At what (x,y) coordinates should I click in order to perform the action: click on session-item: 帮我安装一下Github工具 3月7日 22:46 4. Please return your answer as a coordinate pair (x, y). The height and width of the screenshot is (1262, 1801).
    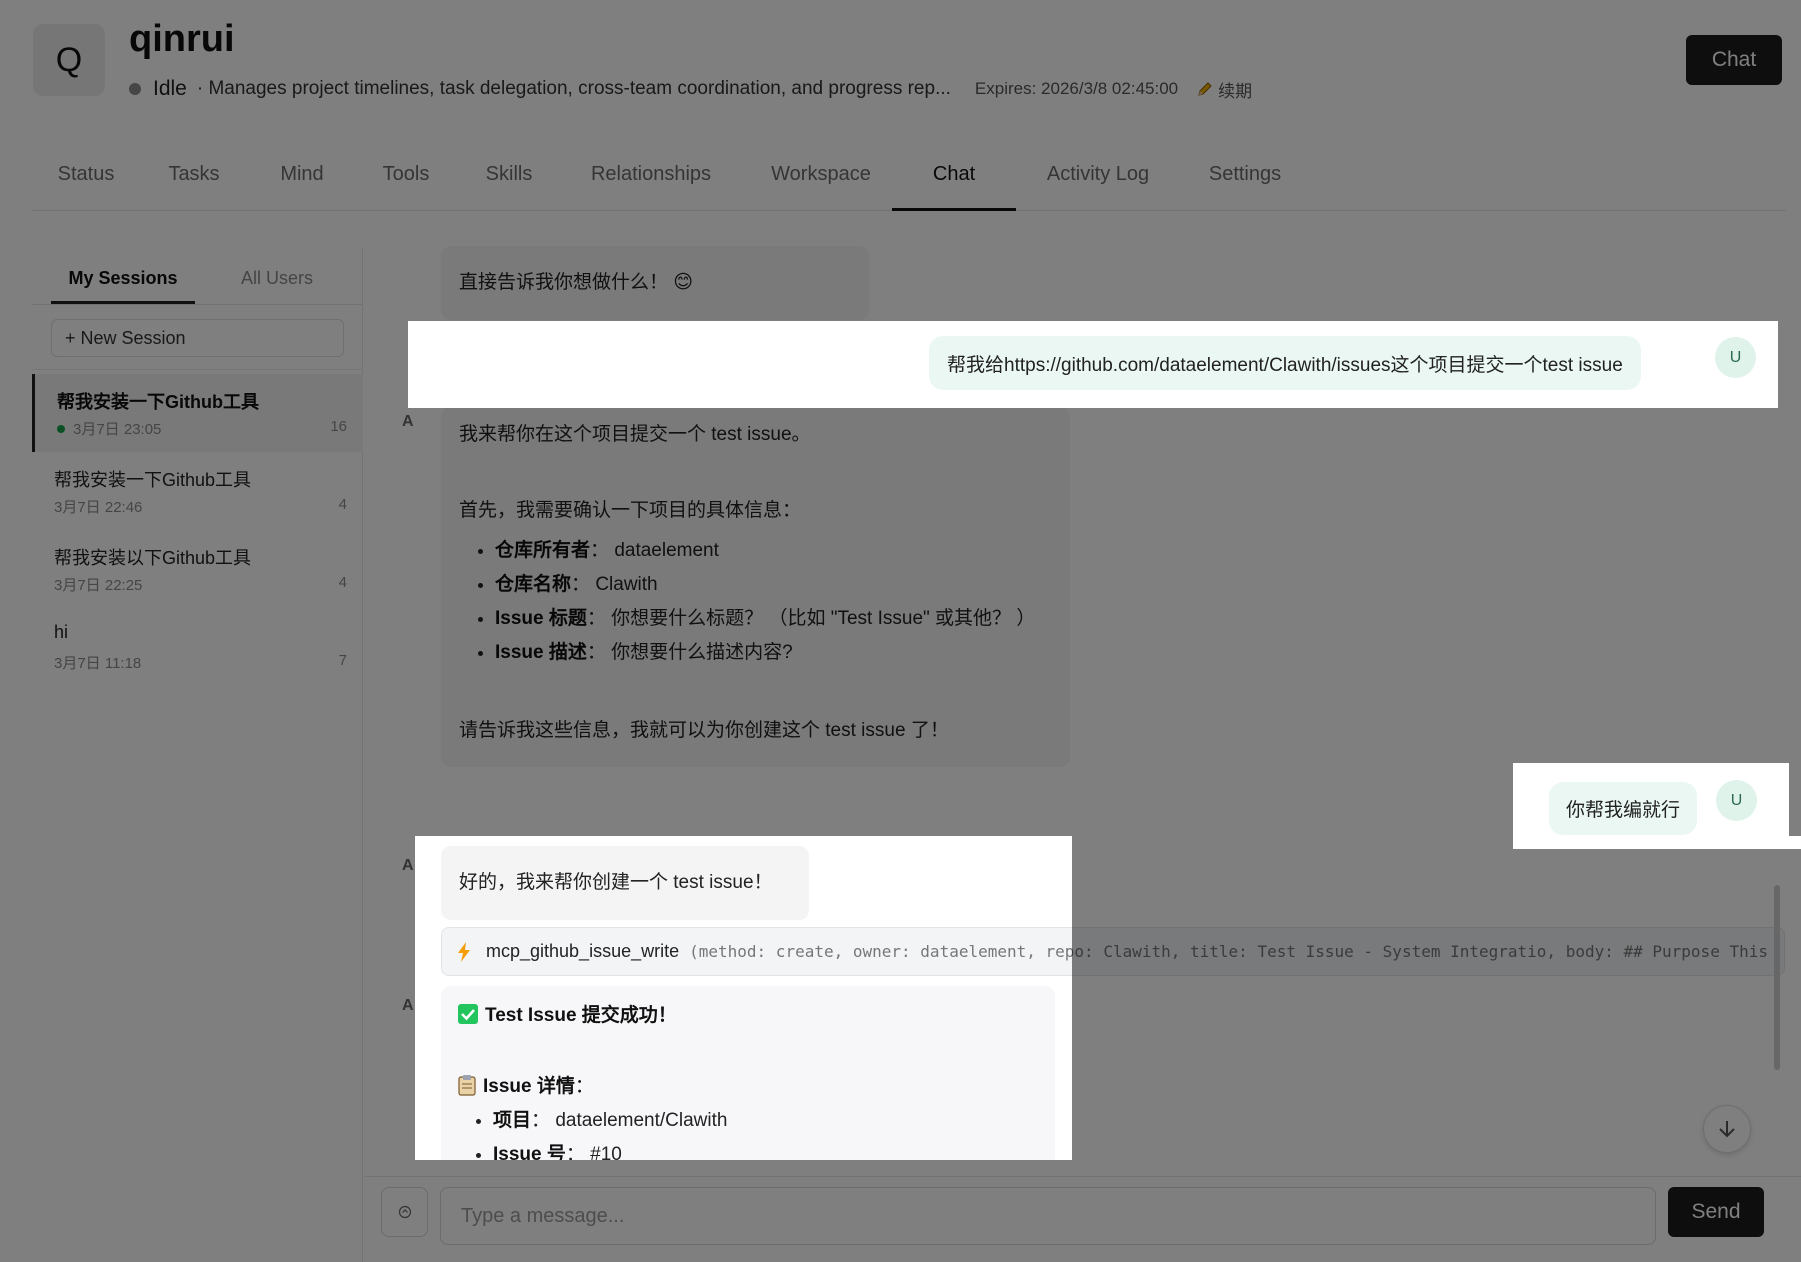
    Looking at the image, I should click on (197, 491).